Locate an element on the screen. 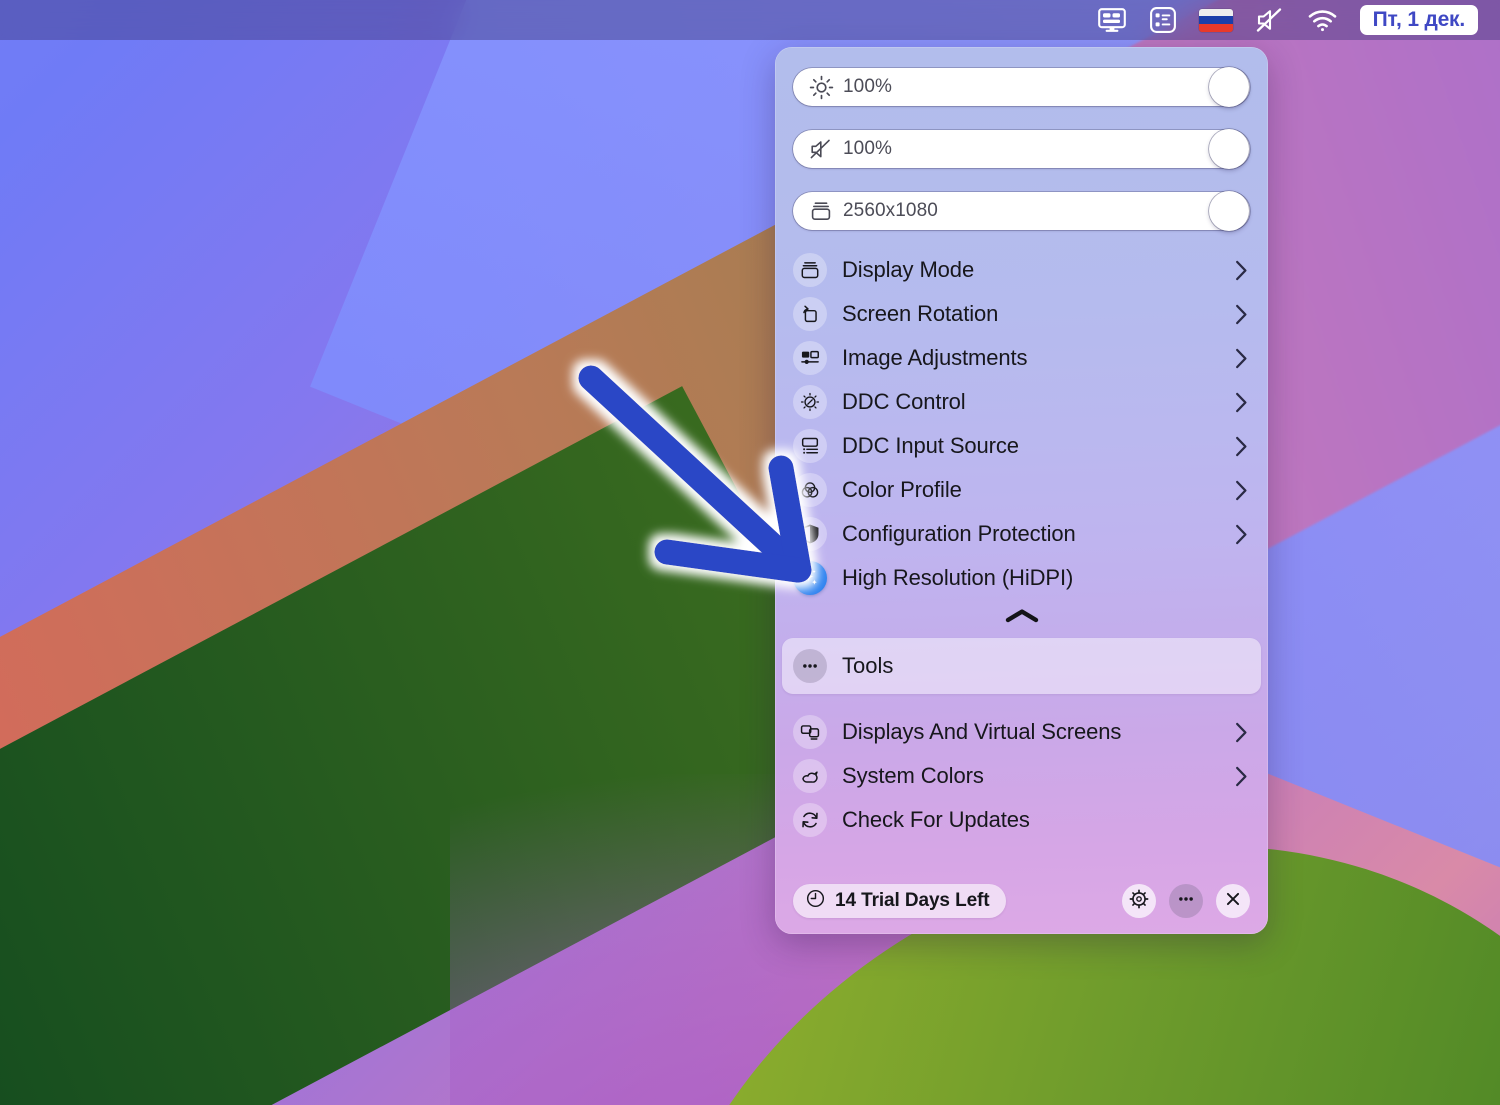 The image size is (1500, 1105). menu-item-label: High Resolution (HiDPI) is located at coordinates (958, 577).